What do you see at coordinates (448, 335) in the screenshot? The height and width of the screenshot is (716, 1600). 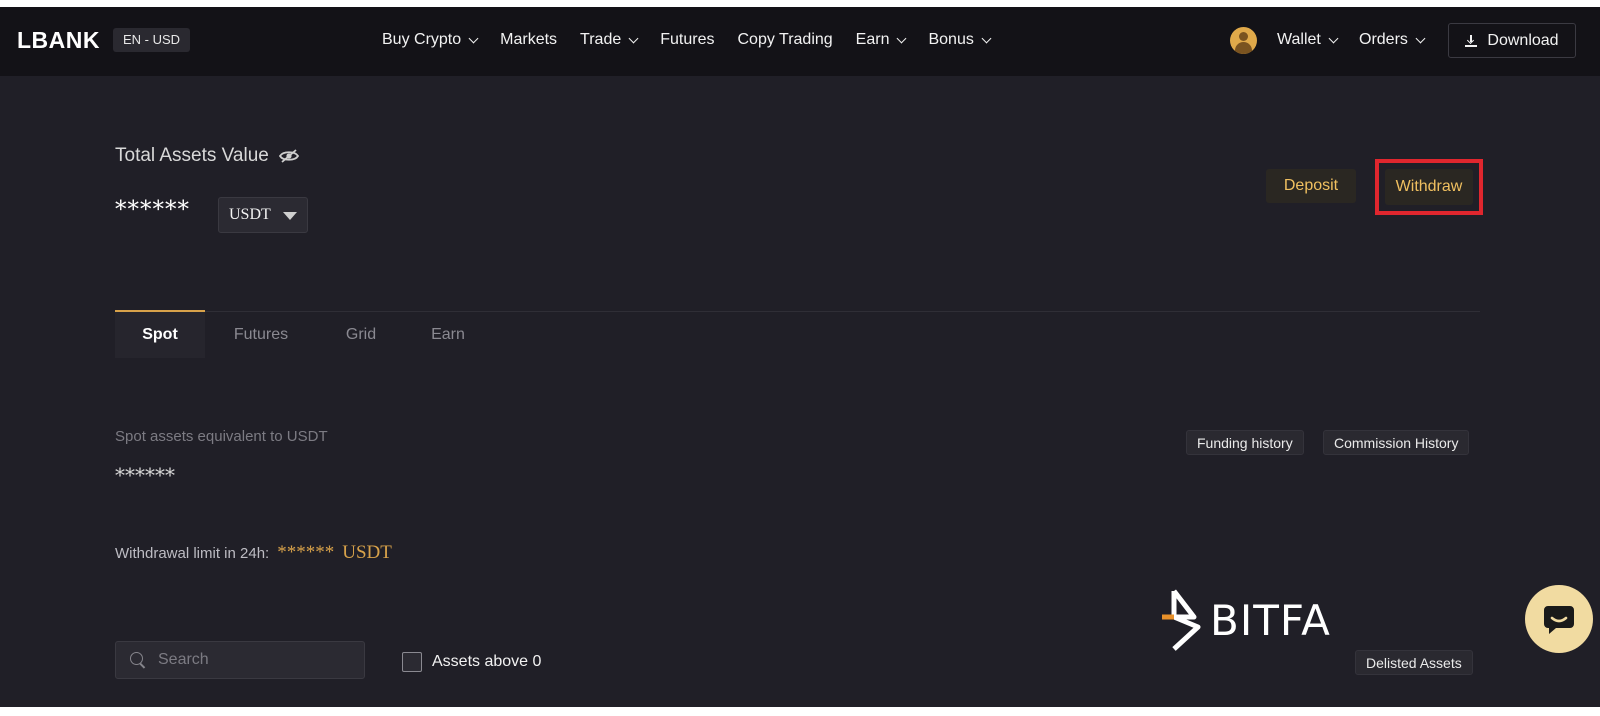 I see `tab-earn: Earn` at bounding box center [448, 335].